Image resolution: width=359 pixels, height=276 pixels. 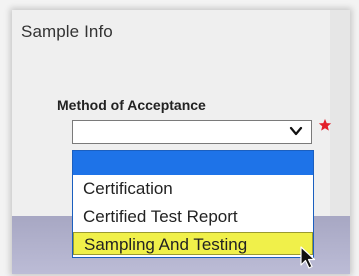 What do you see at coordinates (308, 257) in the screenshot?
I see `mouse-cursor-icon` at bounding box center [308, 257].